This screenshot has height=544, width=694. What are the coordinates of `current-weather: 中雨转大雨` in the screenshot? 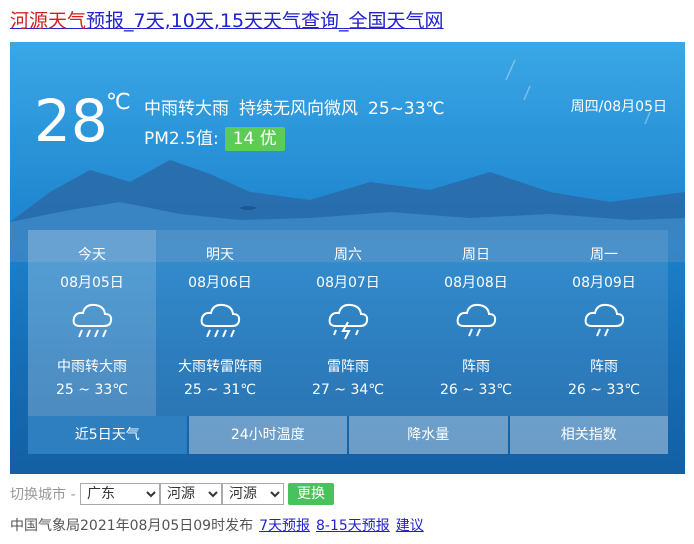 It's located at (186, 109).